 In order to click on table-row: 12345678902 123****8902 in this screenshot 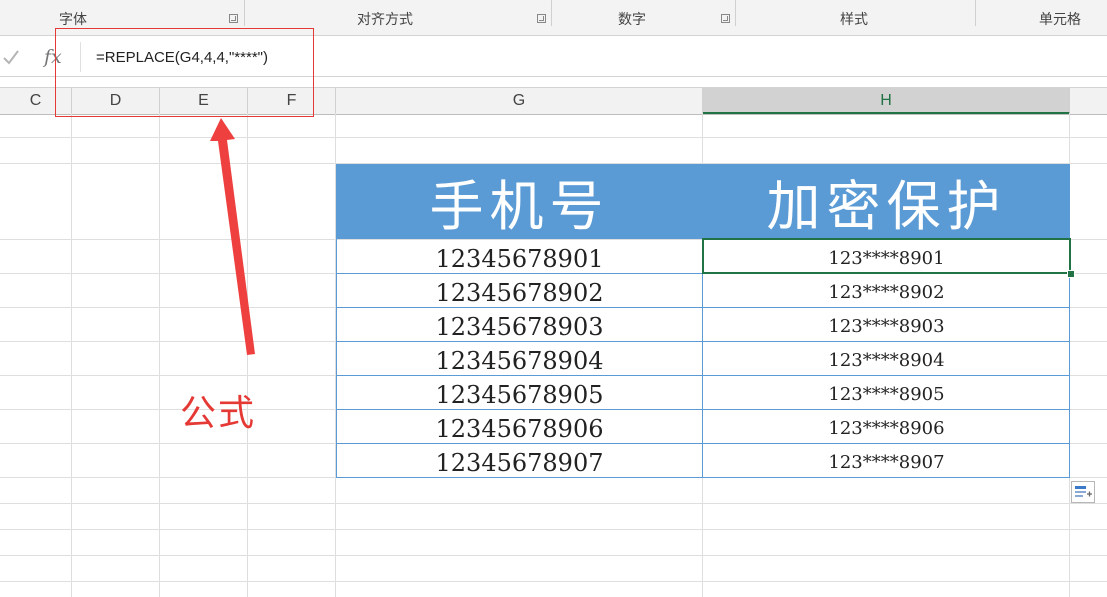, I will do `click(703, 291)`.